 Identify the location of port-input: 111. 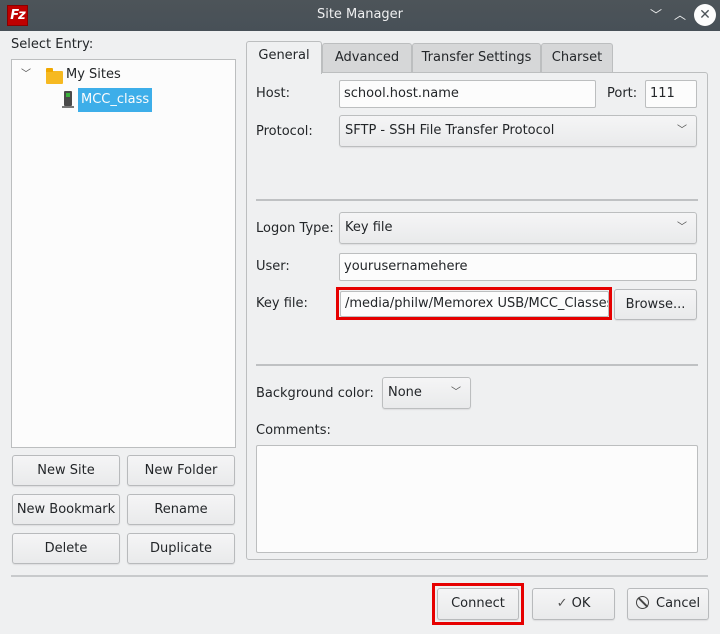
(671, 94).